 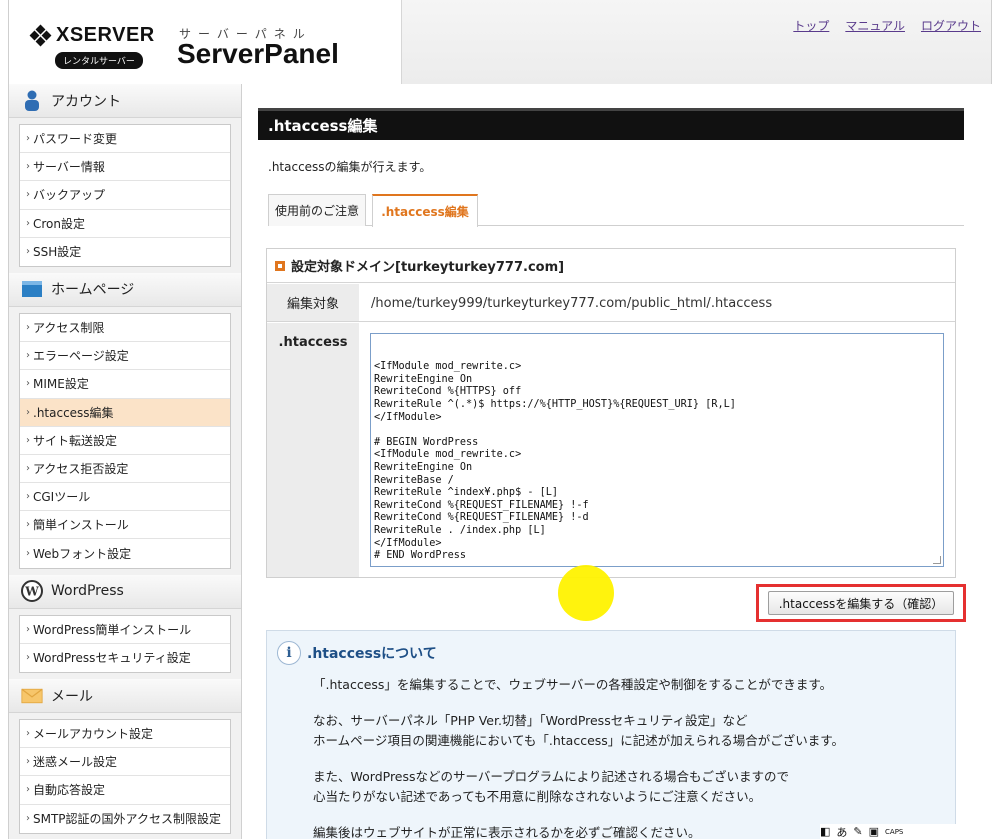 I want to click on sidebar-item-wp-install: › WordPress簡単インストール, so click(x=125, y=630).